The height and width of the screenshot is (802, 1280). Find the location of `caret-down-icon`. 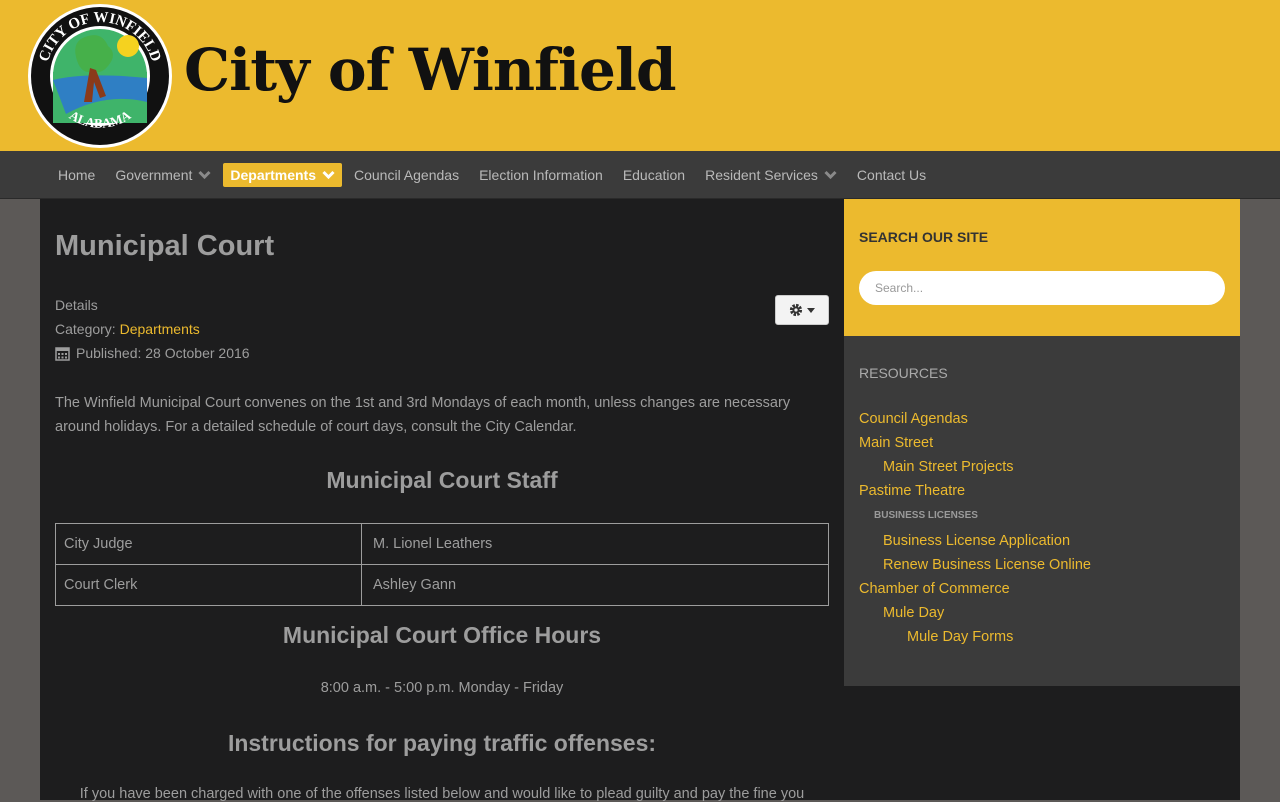

caret-down-icon is located at coordinates (811, 310).